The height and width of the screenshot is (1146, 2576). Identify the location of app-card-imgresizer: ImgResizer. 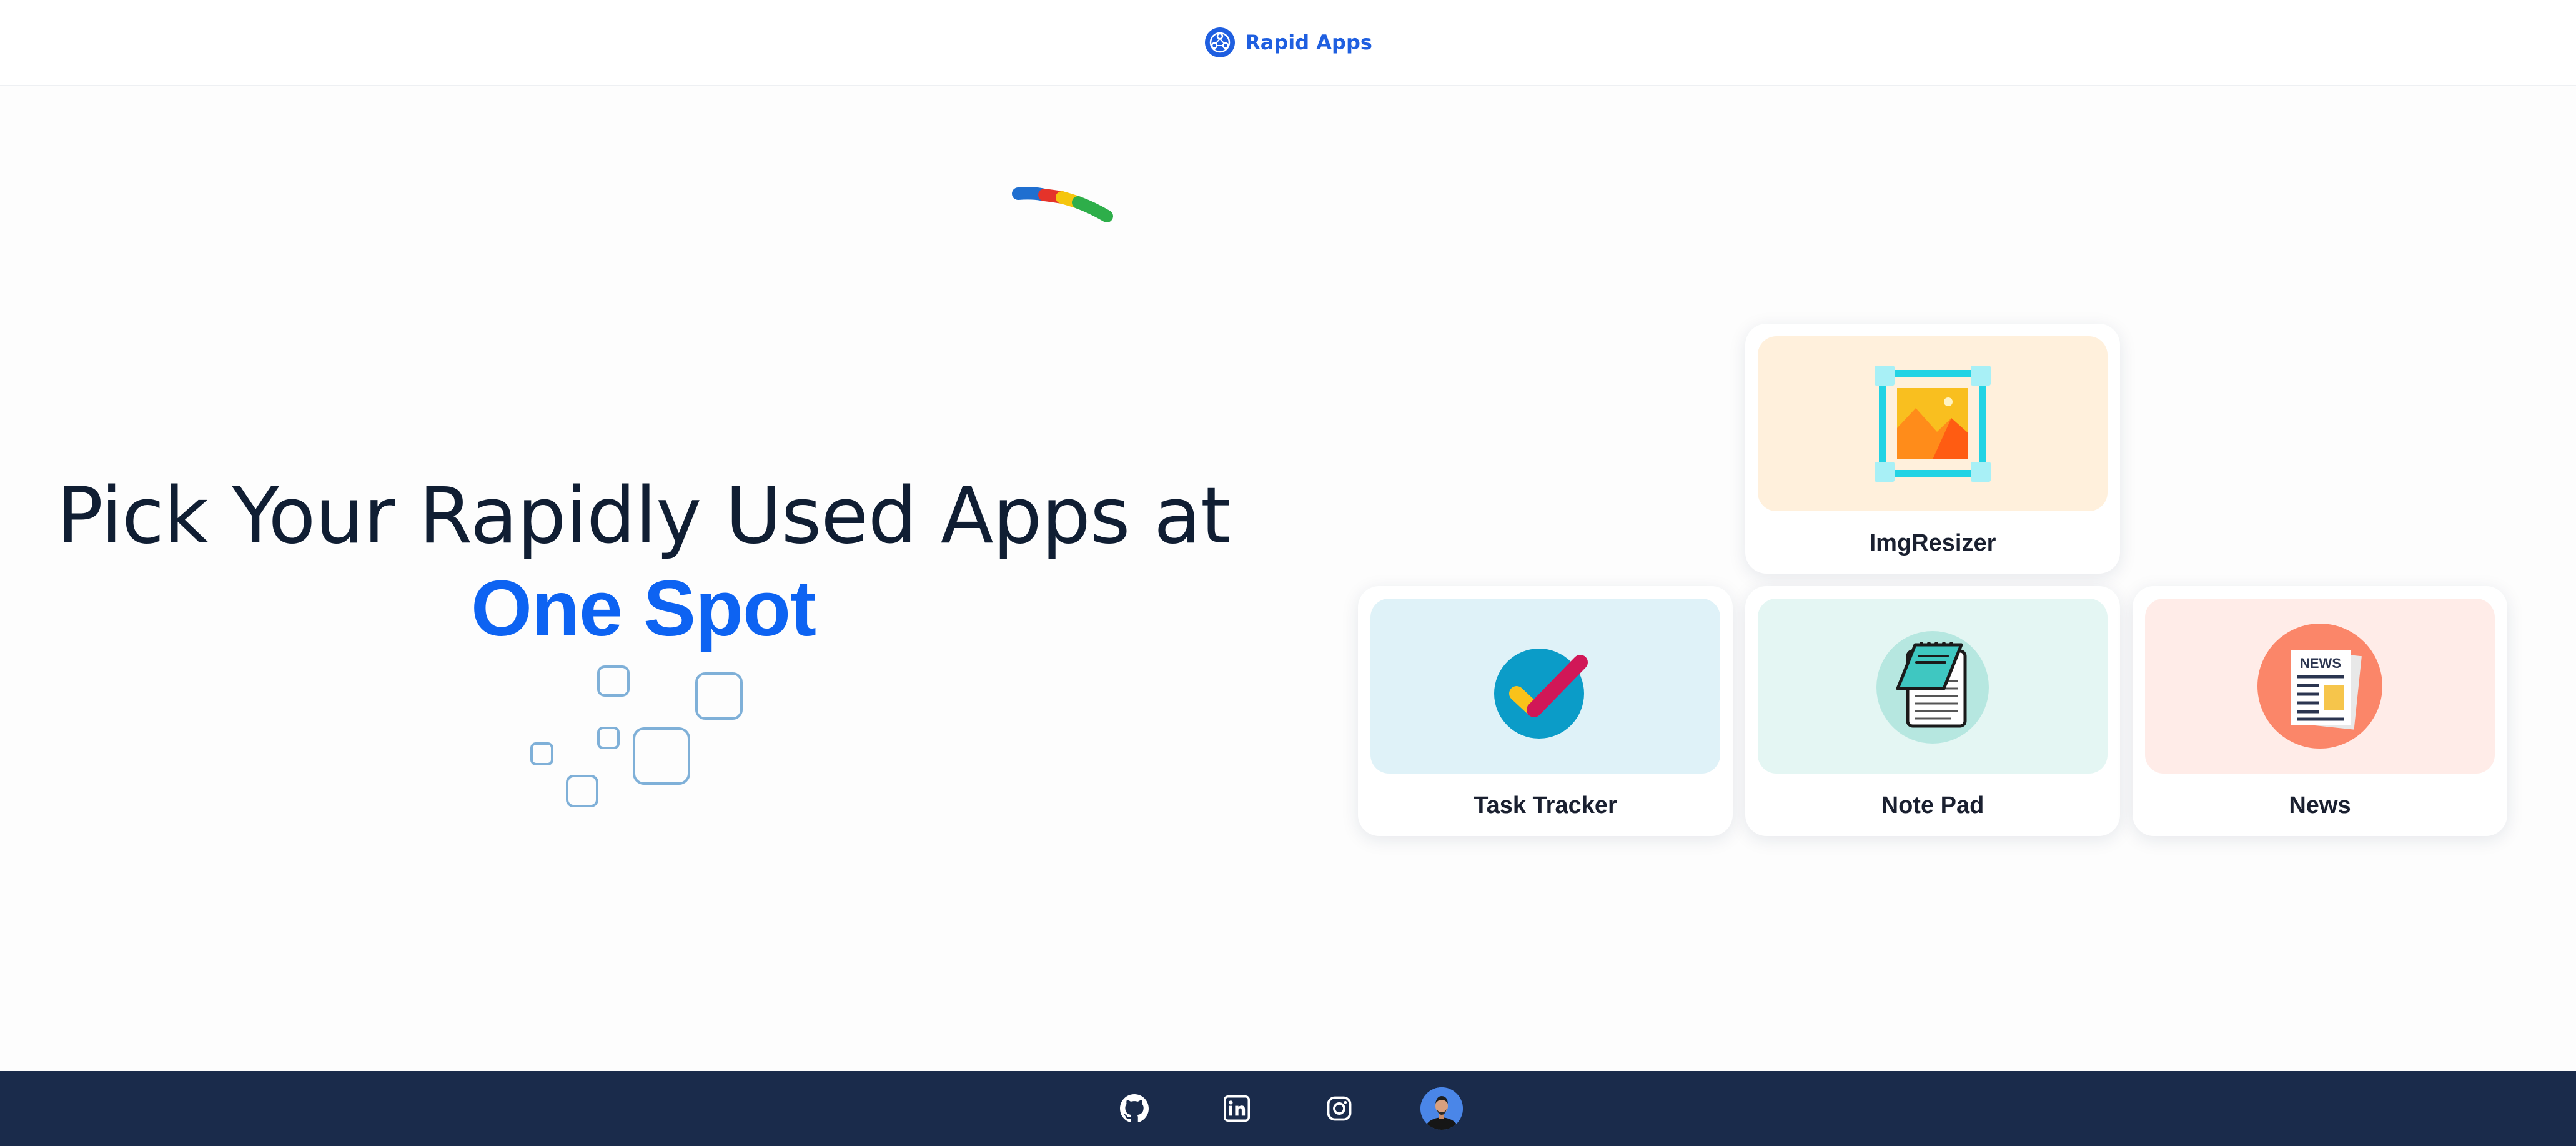
(1932, 449).